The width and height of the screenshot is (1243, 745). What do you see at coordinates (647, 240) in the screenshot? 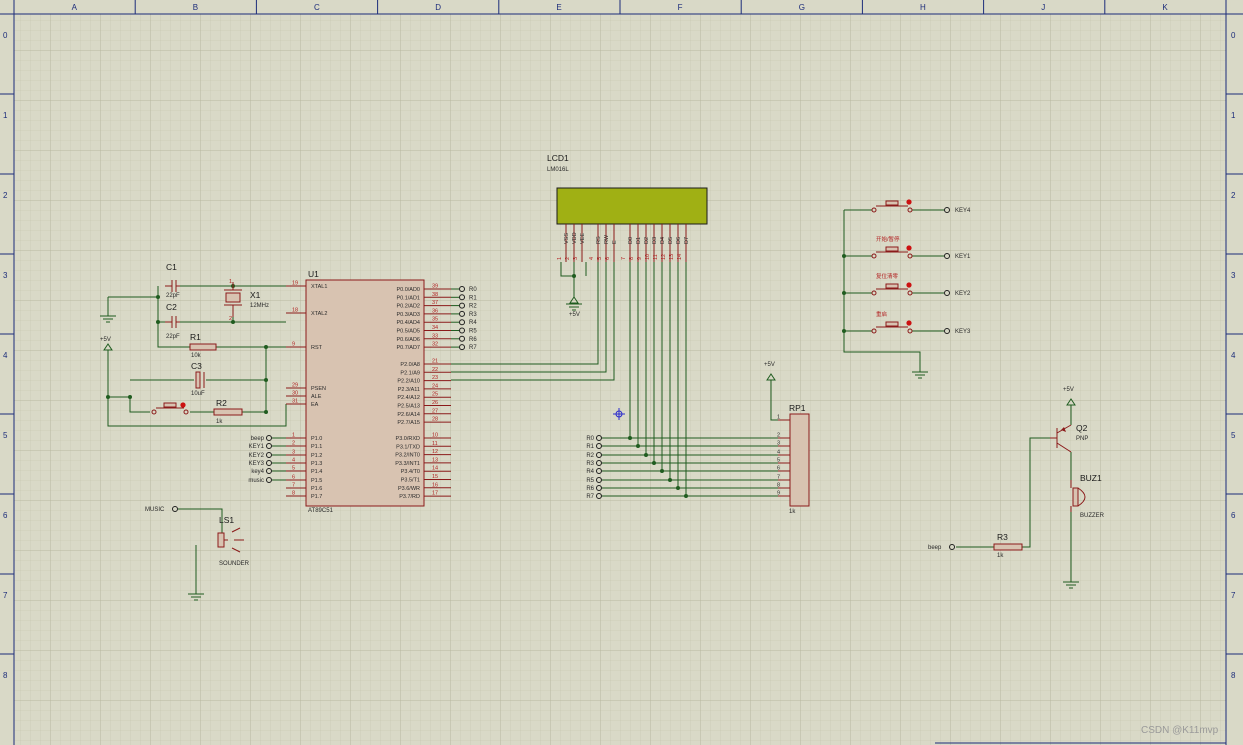
I see `lcd-pin-name: D2` at bounding box center [647, 240].